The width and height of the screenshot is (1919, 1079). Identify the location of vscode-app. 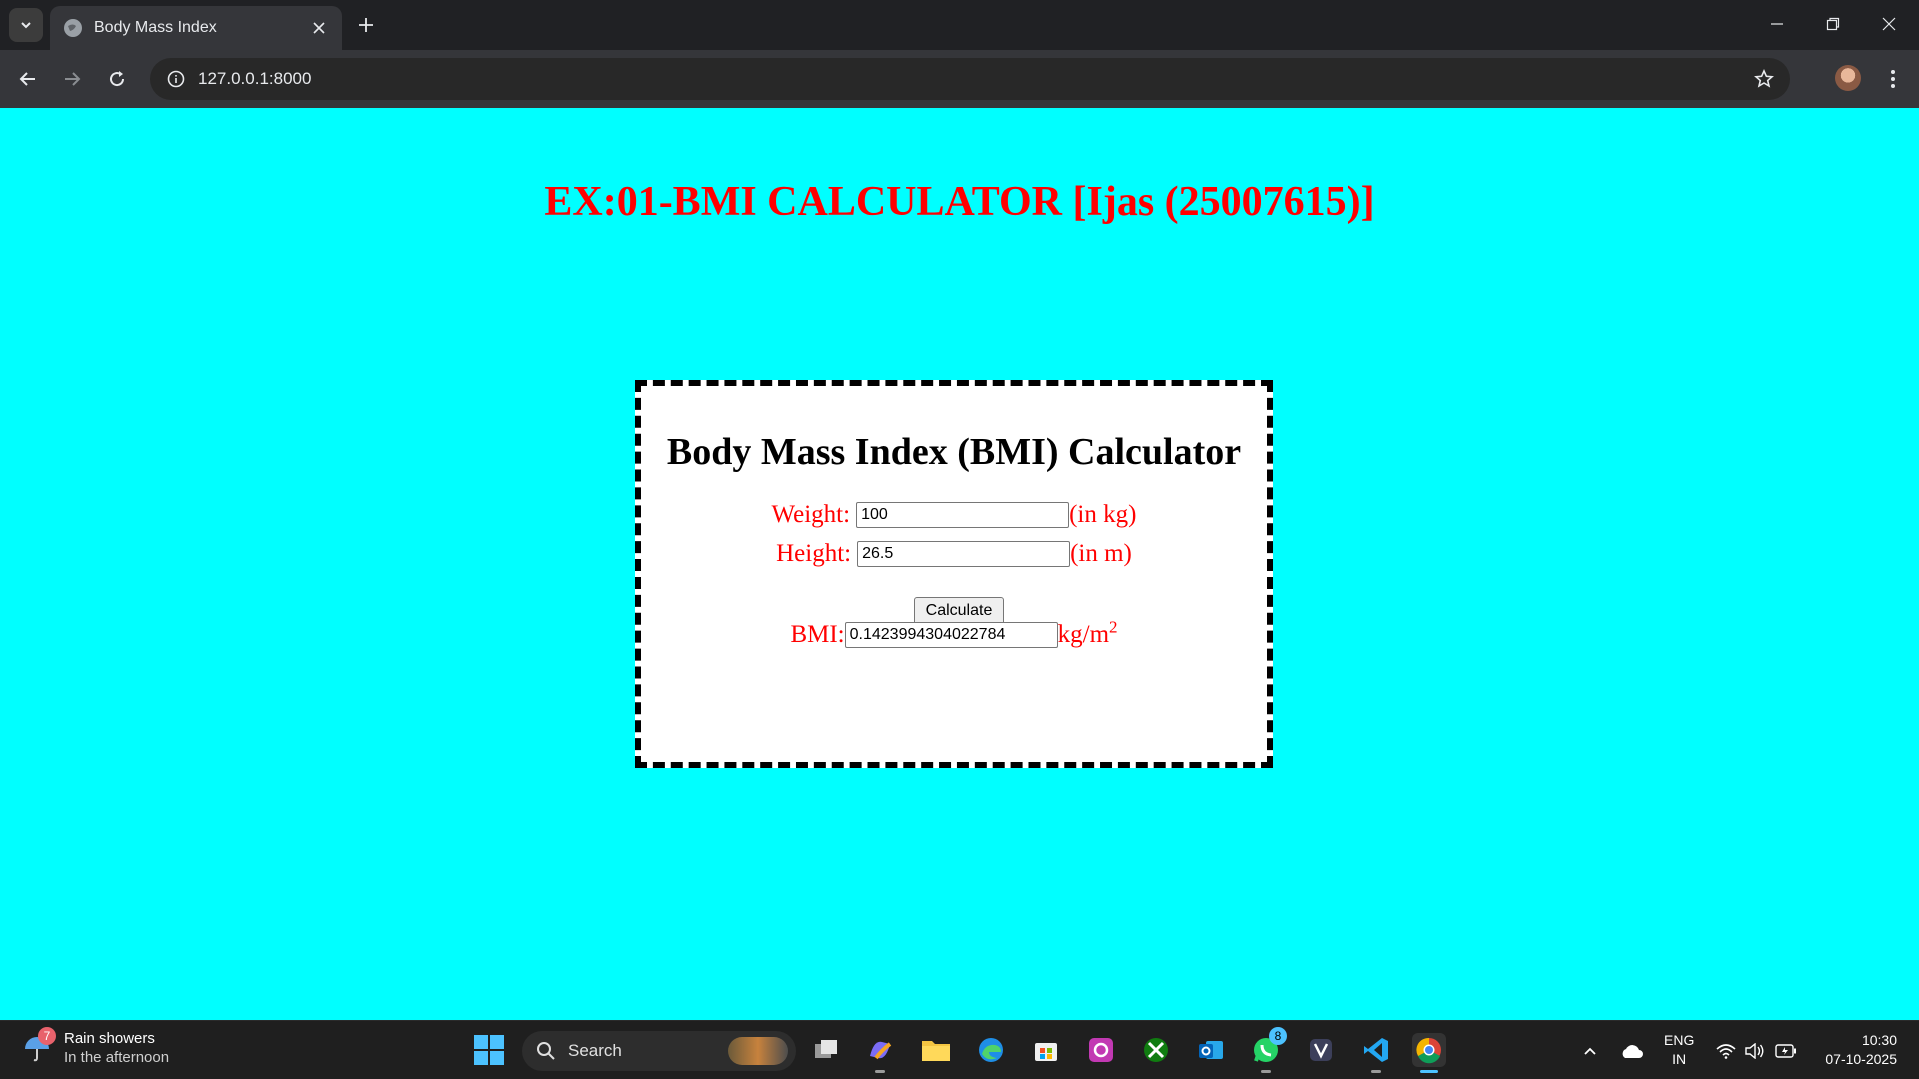
(1376, 1053).